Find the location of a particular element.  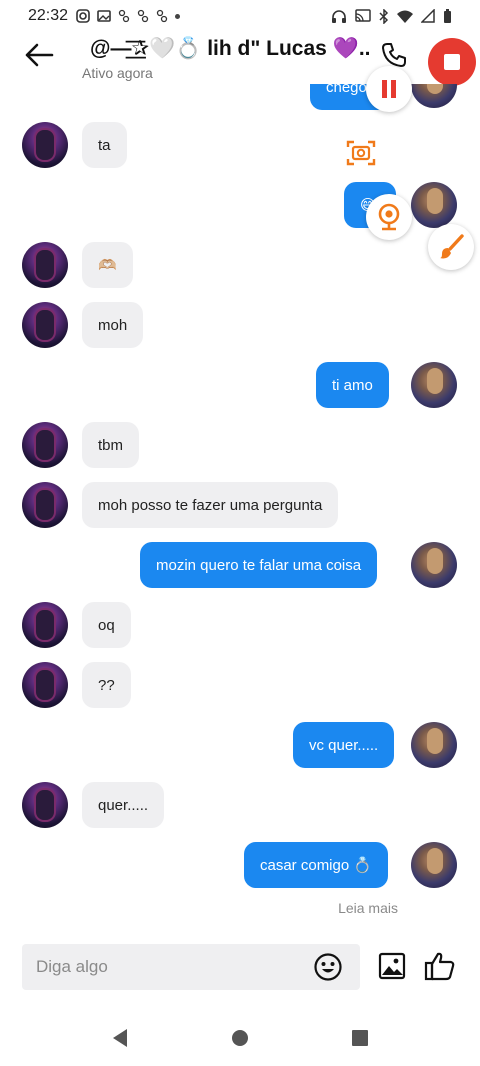

message-bubble-incoming: moh is located at coordinates (113, 325).